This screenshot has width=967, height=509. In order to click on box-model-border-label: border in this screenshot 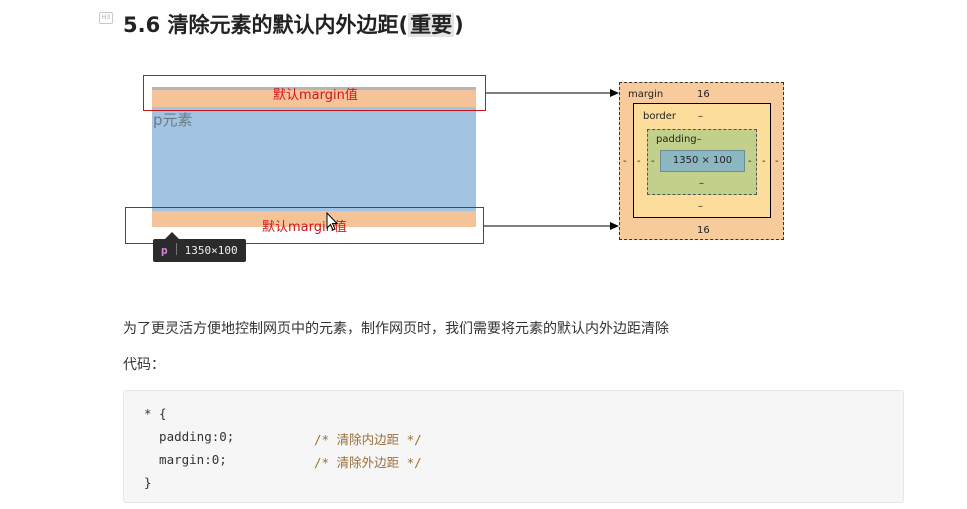, I will do `click(660, 116)`.